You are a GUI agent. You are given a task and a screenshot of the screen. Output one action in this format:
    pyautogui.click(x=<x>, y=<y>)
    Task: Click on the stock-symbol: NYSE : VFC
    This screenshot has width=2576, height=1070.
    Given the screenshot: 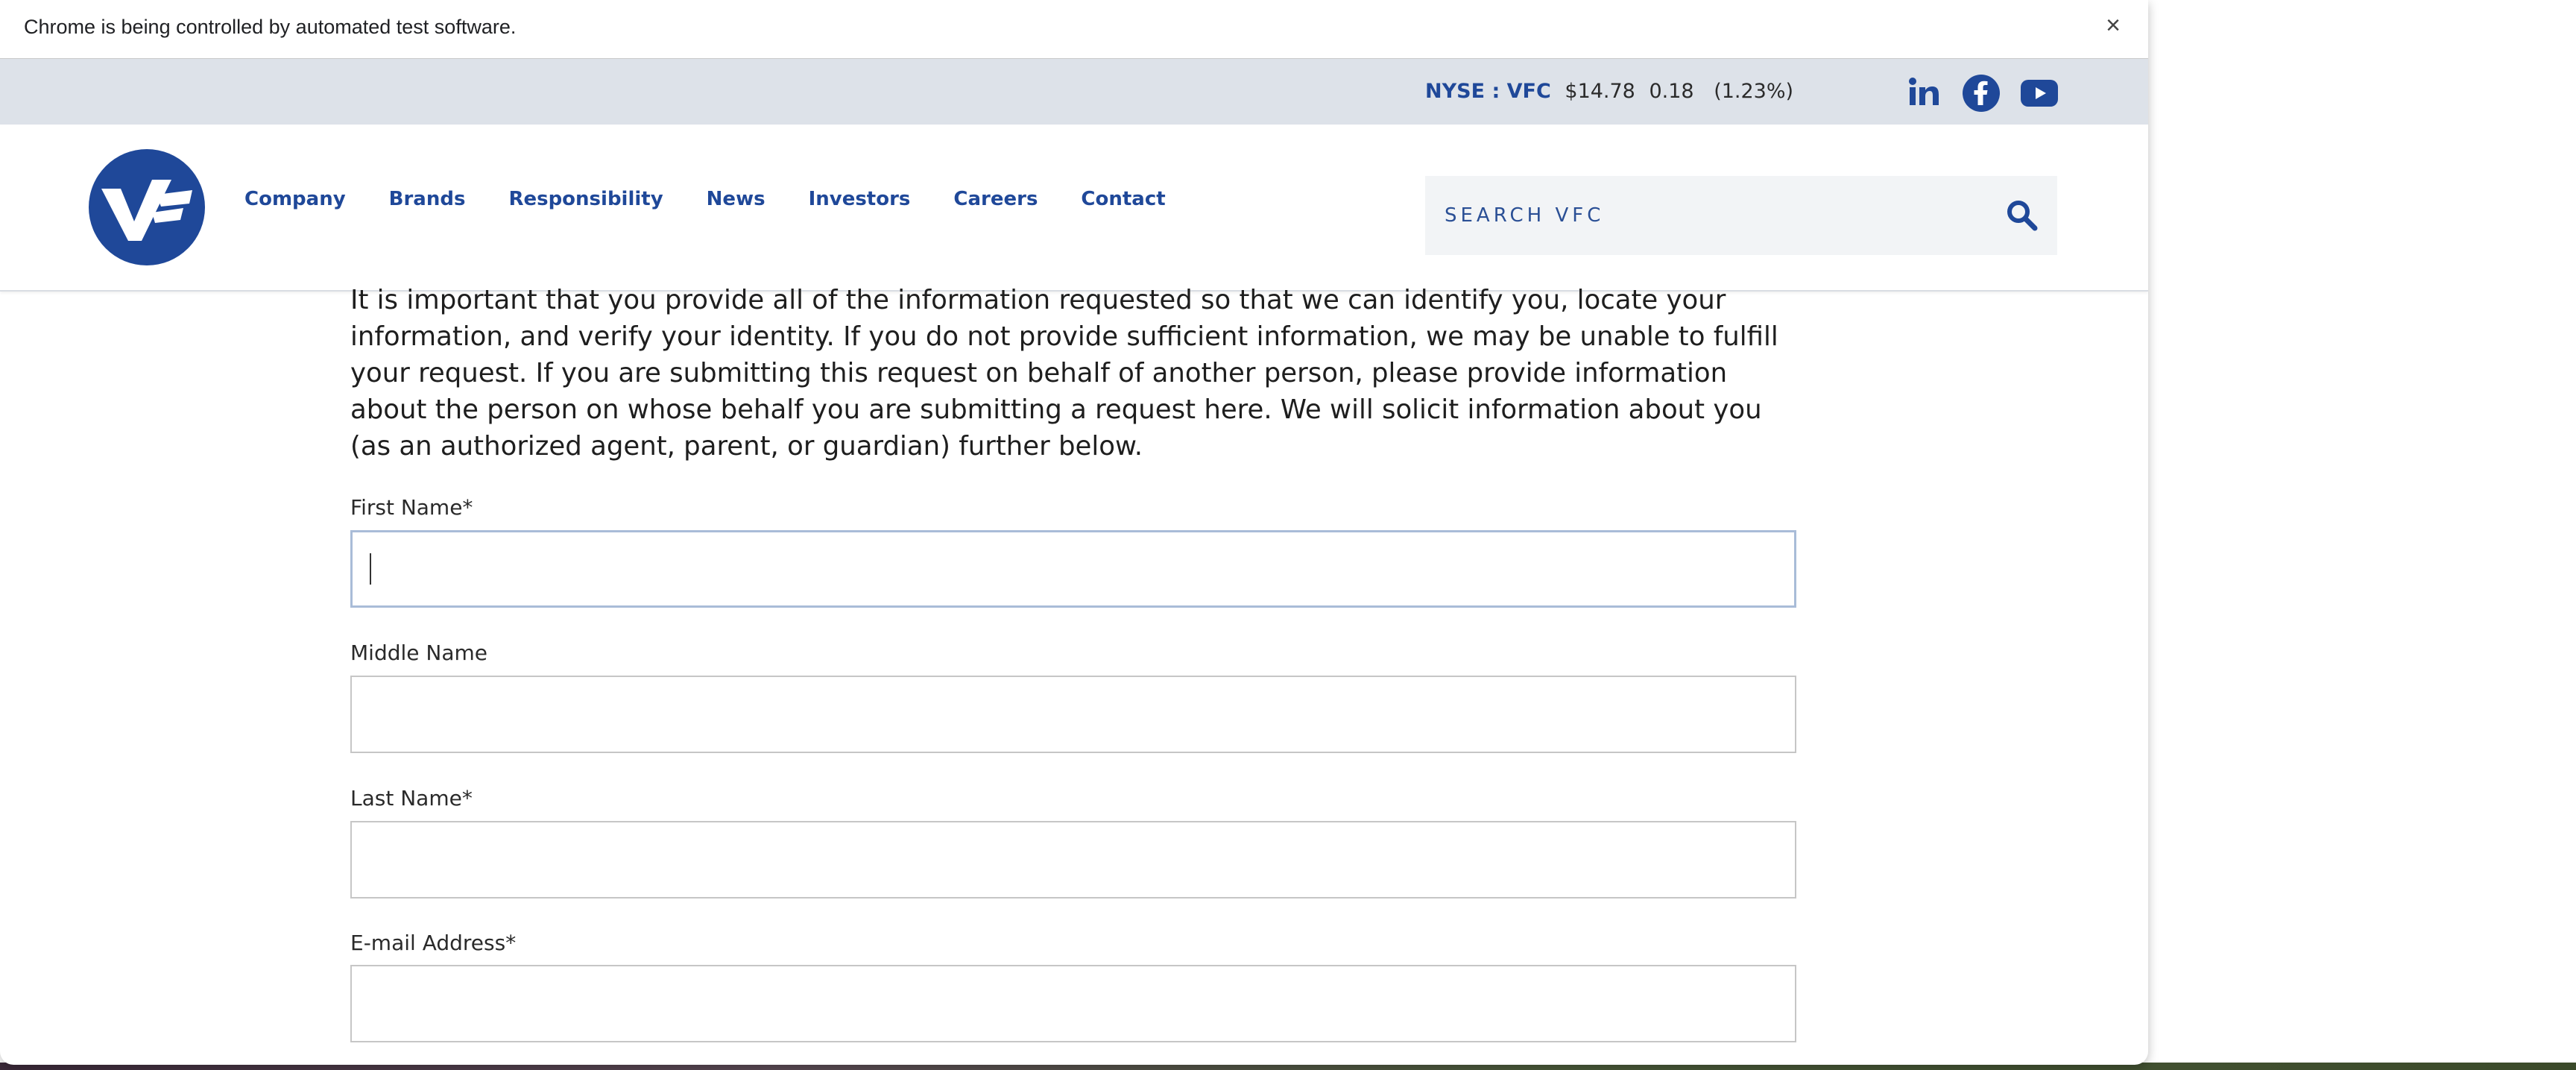 What is the action you would take?
    pyautogui.click(x=1488, y=92)
    